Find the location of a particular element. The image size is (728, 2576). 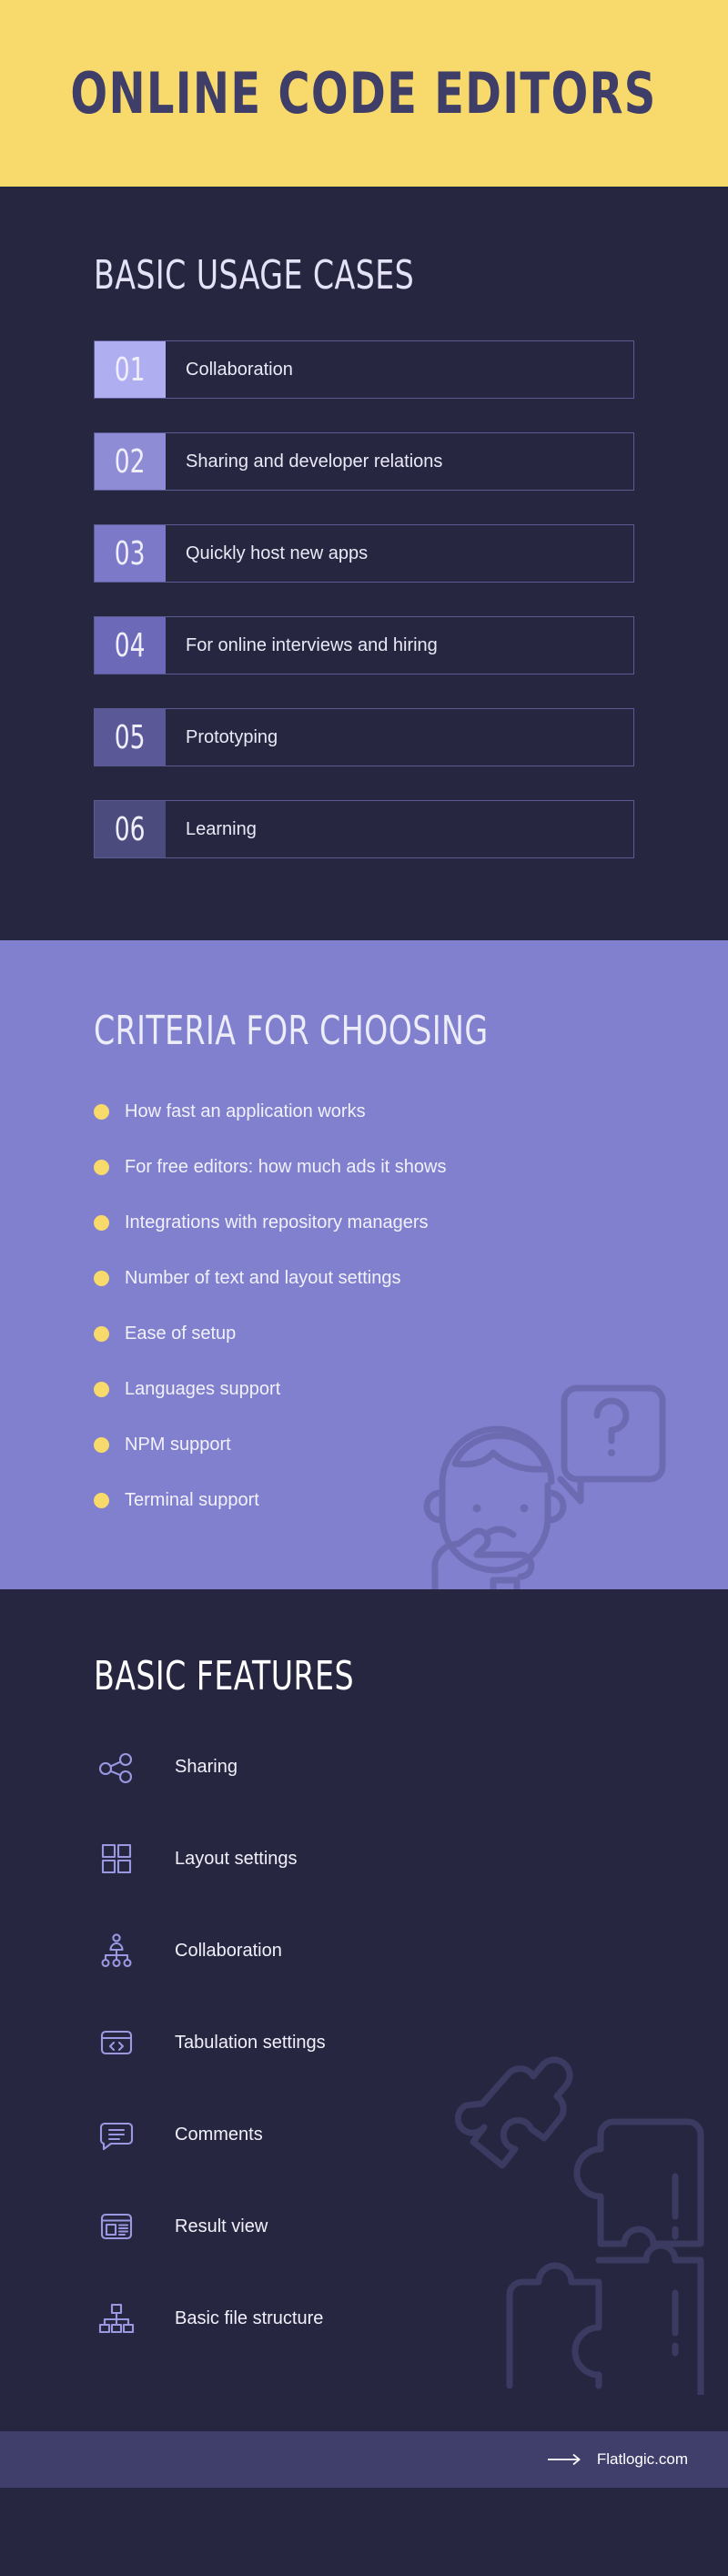

usage-row: 03 Quickly host new apps is located at coordinates (364, 553).